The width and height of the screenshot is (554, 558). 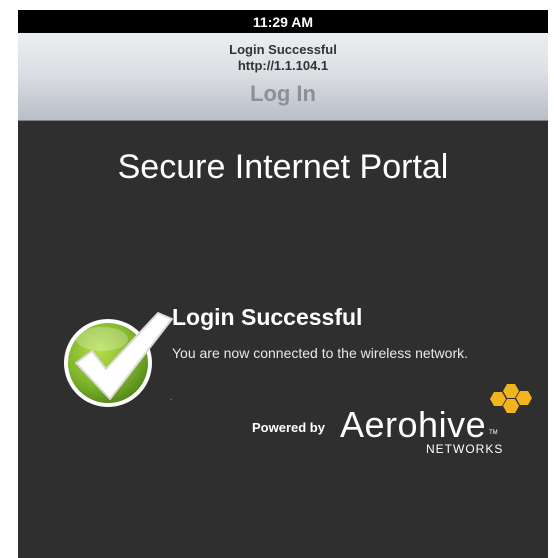 I want to click on status-bar: 11:29 AM, so click(x=283, y=21).